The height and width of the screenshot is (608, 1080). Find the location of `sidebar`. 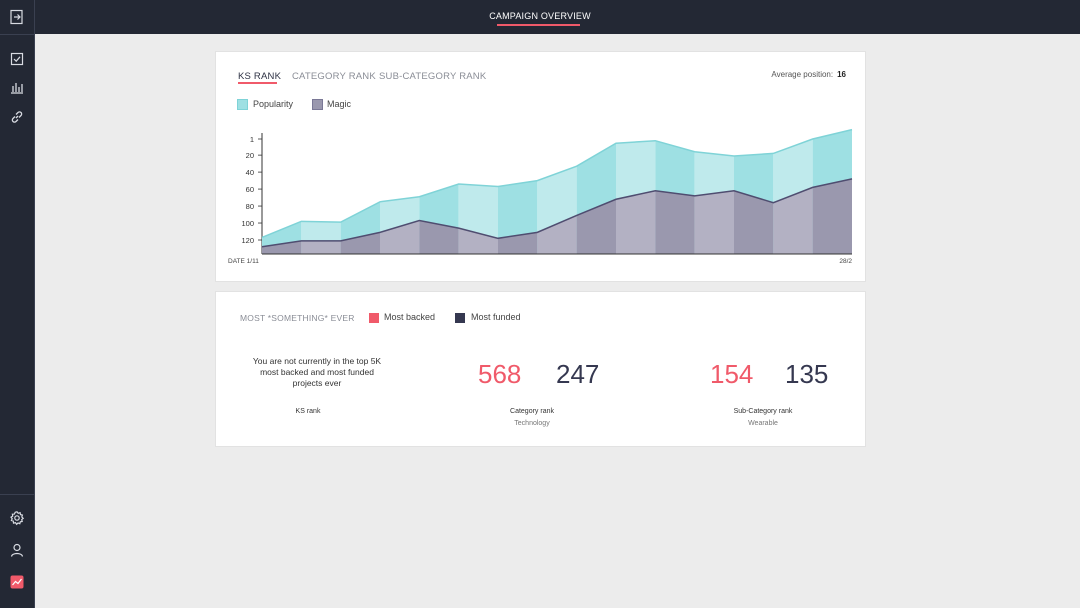

sidebar is located at coordinates (17, 304).